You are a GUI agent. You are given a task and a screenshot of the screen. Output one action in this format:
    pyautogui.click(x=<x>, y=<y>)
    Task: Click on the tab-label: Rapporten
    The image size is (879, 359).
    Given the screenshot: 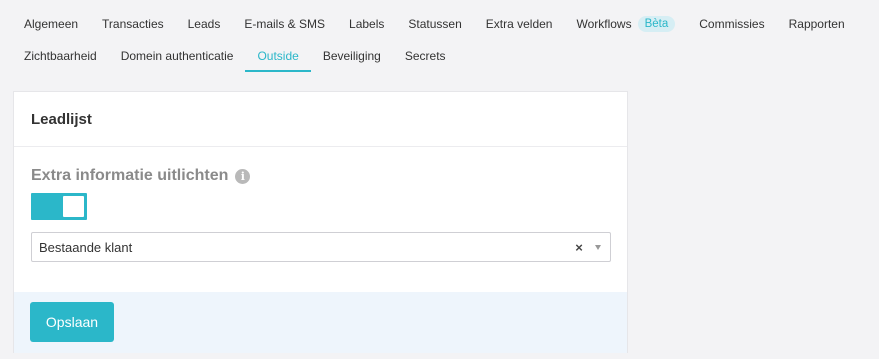 What is the action you would take?
    pyautogui.click(x=816, y=24)
    